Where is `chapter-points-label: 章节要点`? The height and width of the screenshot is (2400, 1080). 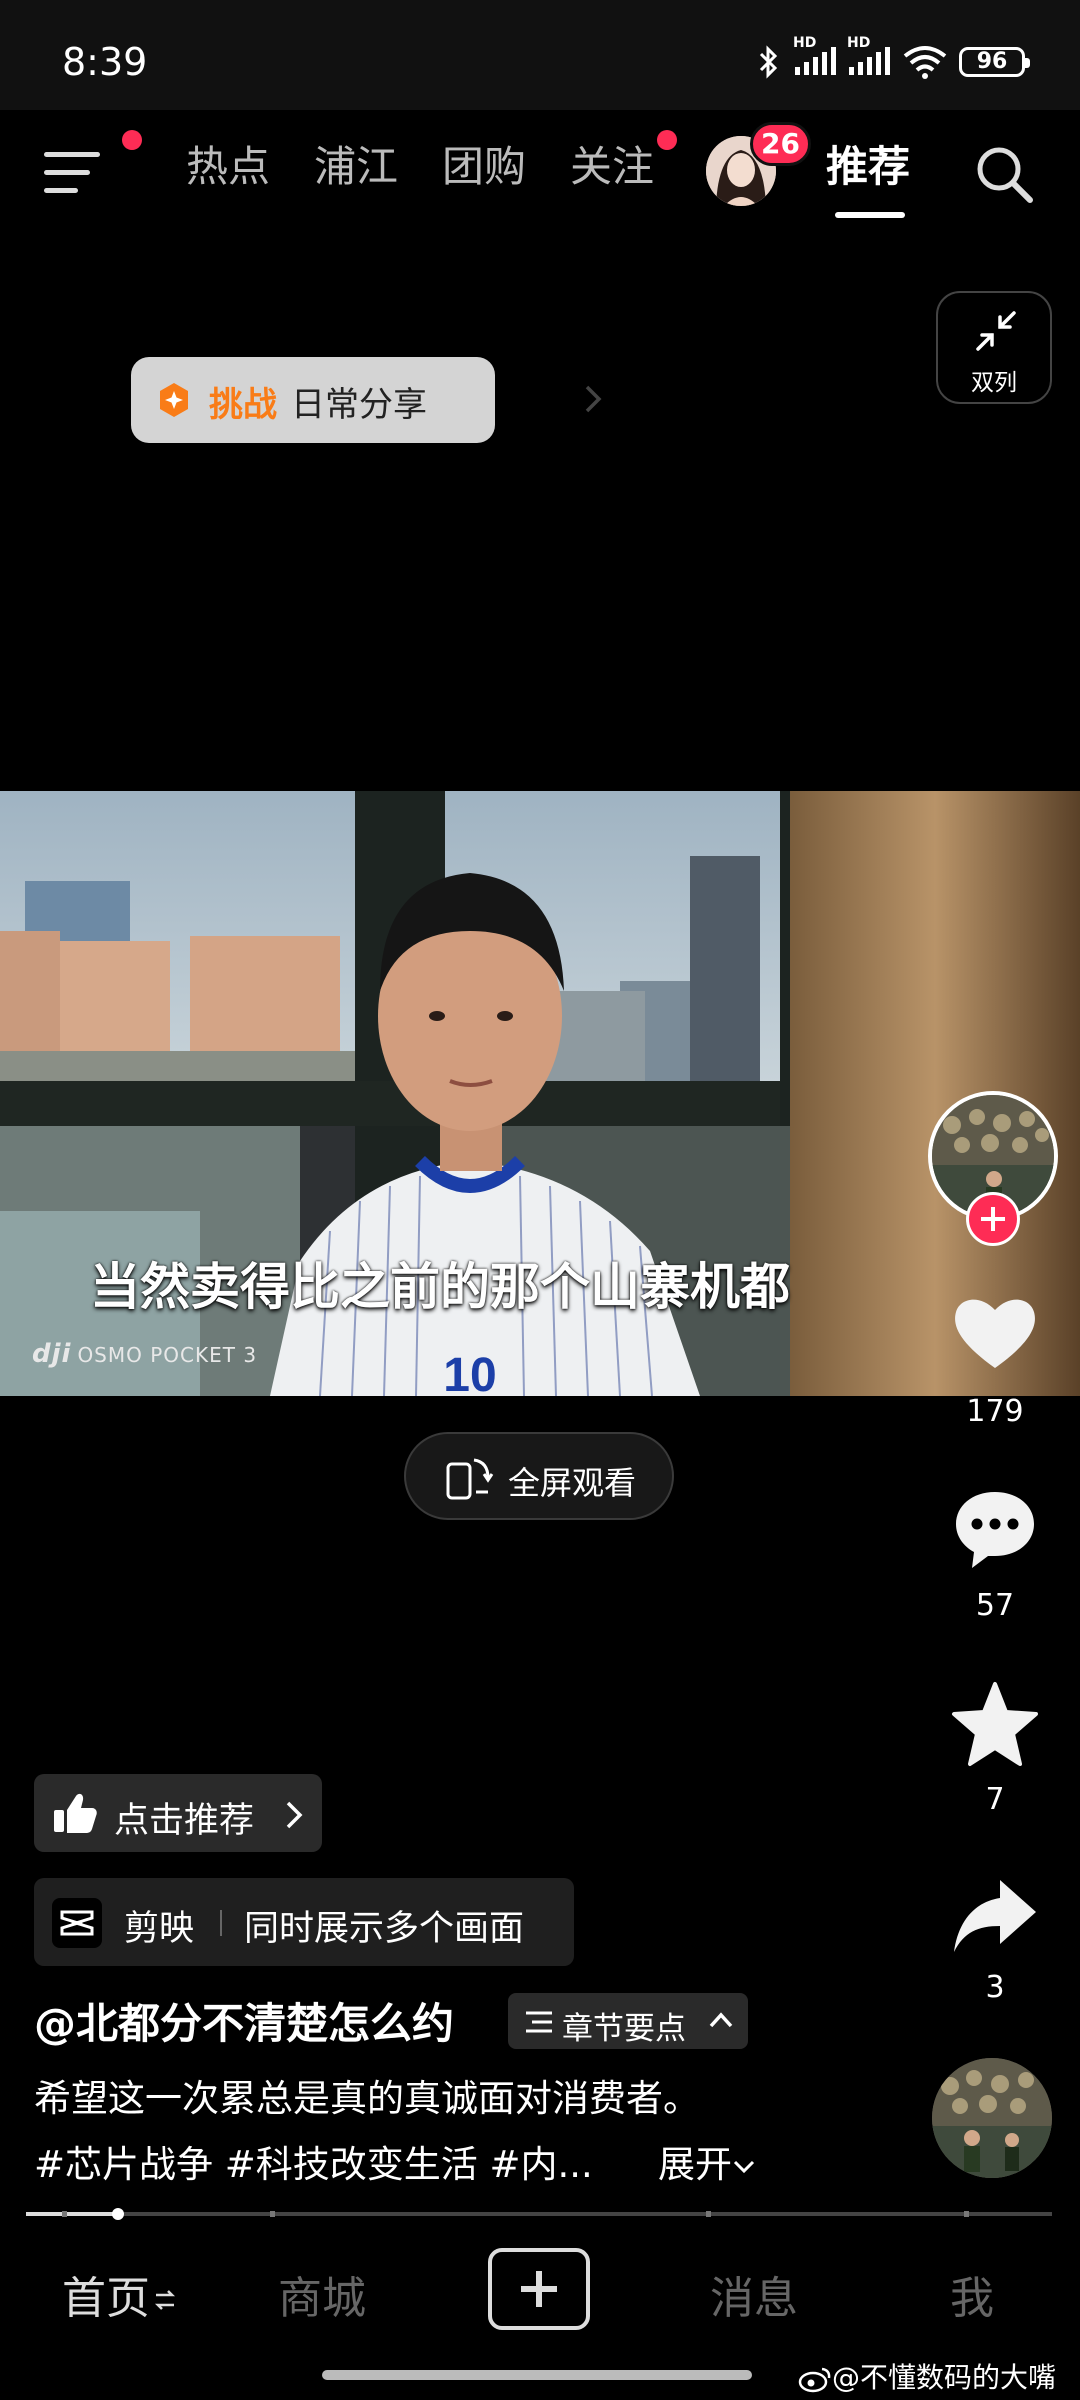 chapter-points-label: 章节要点 is located at coordinates (624, 2029).